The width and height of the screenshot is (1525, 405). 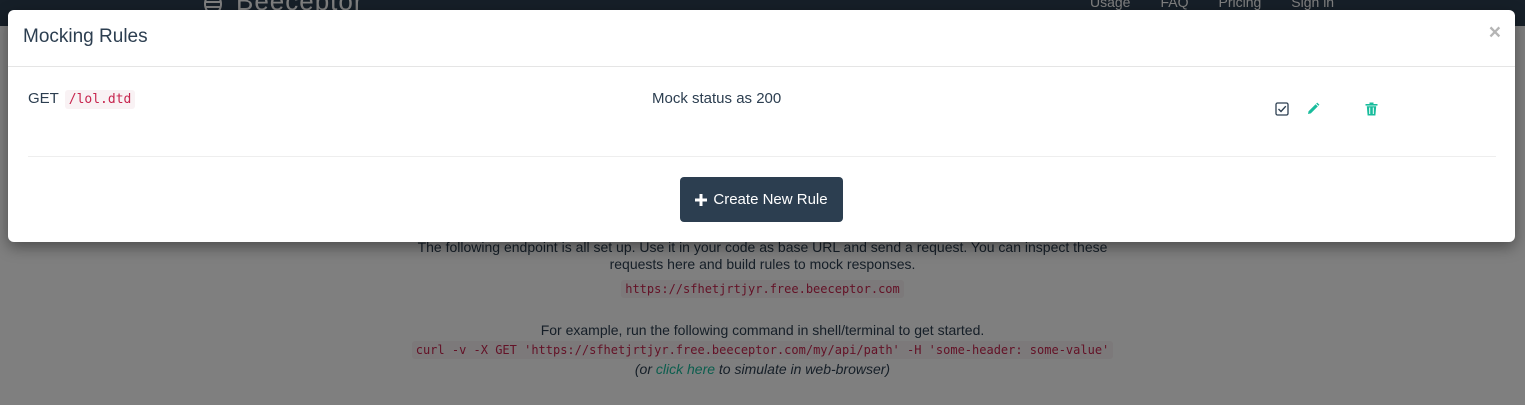 What do you see at coordinates (761, 38) in the screenshot?
I see `modal-header: Mocking Rules ×` at bounding box center [761, 38].